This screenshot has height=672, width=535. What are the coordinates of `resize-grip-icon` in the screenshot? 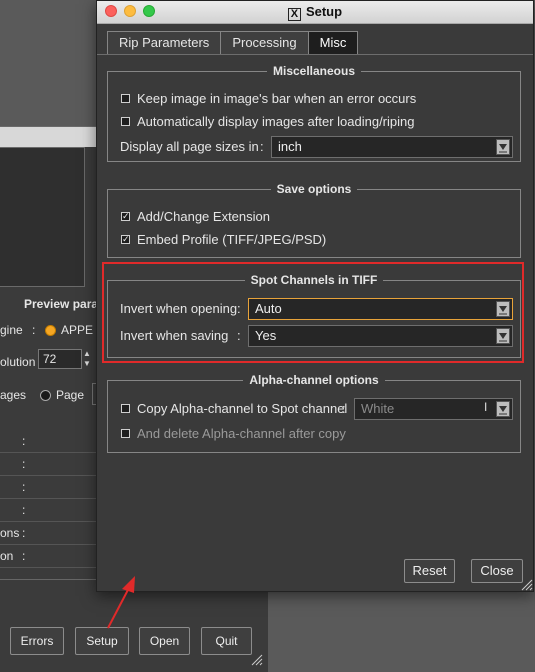 It's located at (257, 660).